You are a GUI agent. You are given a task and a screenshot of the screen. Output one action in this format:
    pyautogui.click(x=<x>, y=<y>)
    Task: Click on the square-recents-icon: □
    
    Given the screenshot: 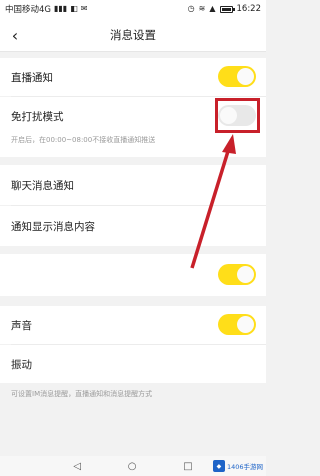 What is the action you would take?
    pyautogui.click(x=187, y=466)
    